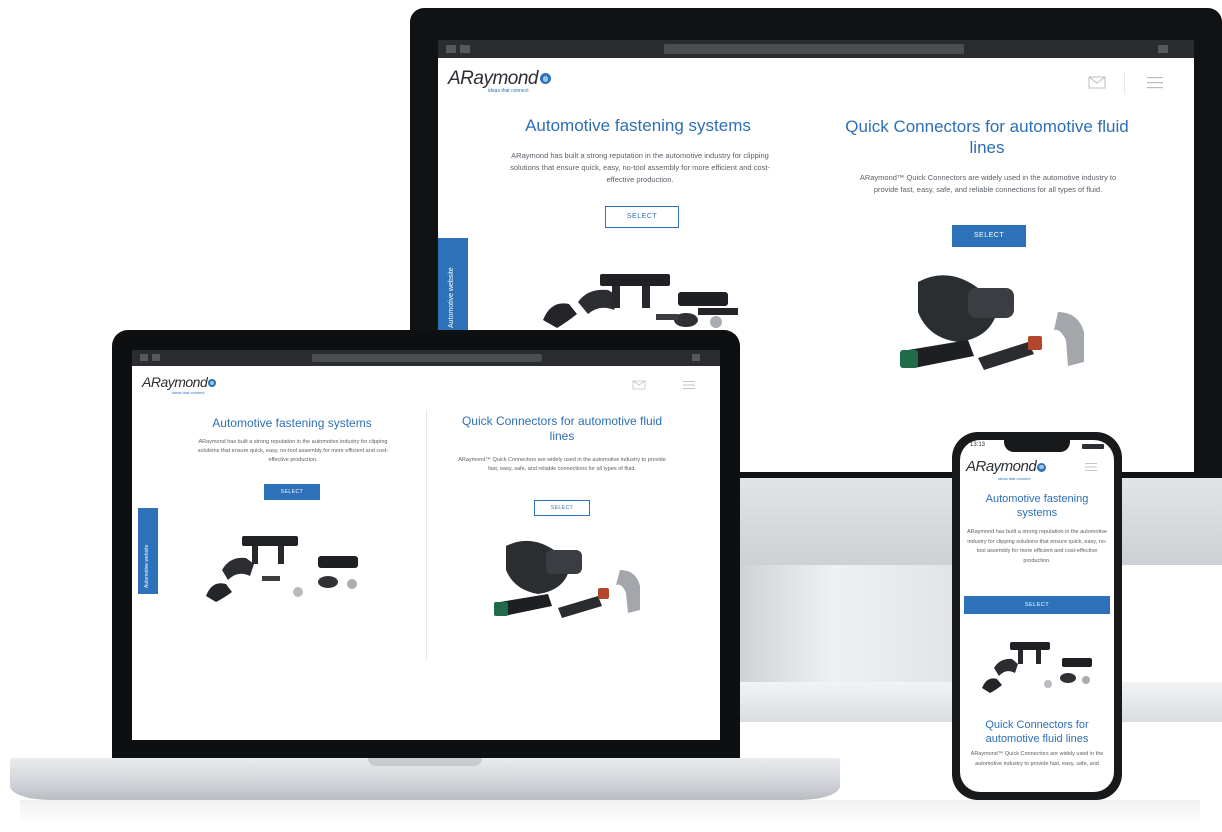  What do you see at coordinates (978, 445) in the screenshot?
I see `status-time: 13:13` at bounding box center [978, 445].